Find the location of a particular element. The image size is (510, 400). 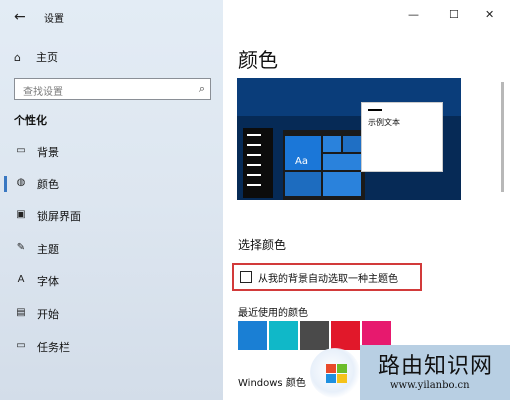

titlebar: ← 设置 is located at coordinates (111, 18).